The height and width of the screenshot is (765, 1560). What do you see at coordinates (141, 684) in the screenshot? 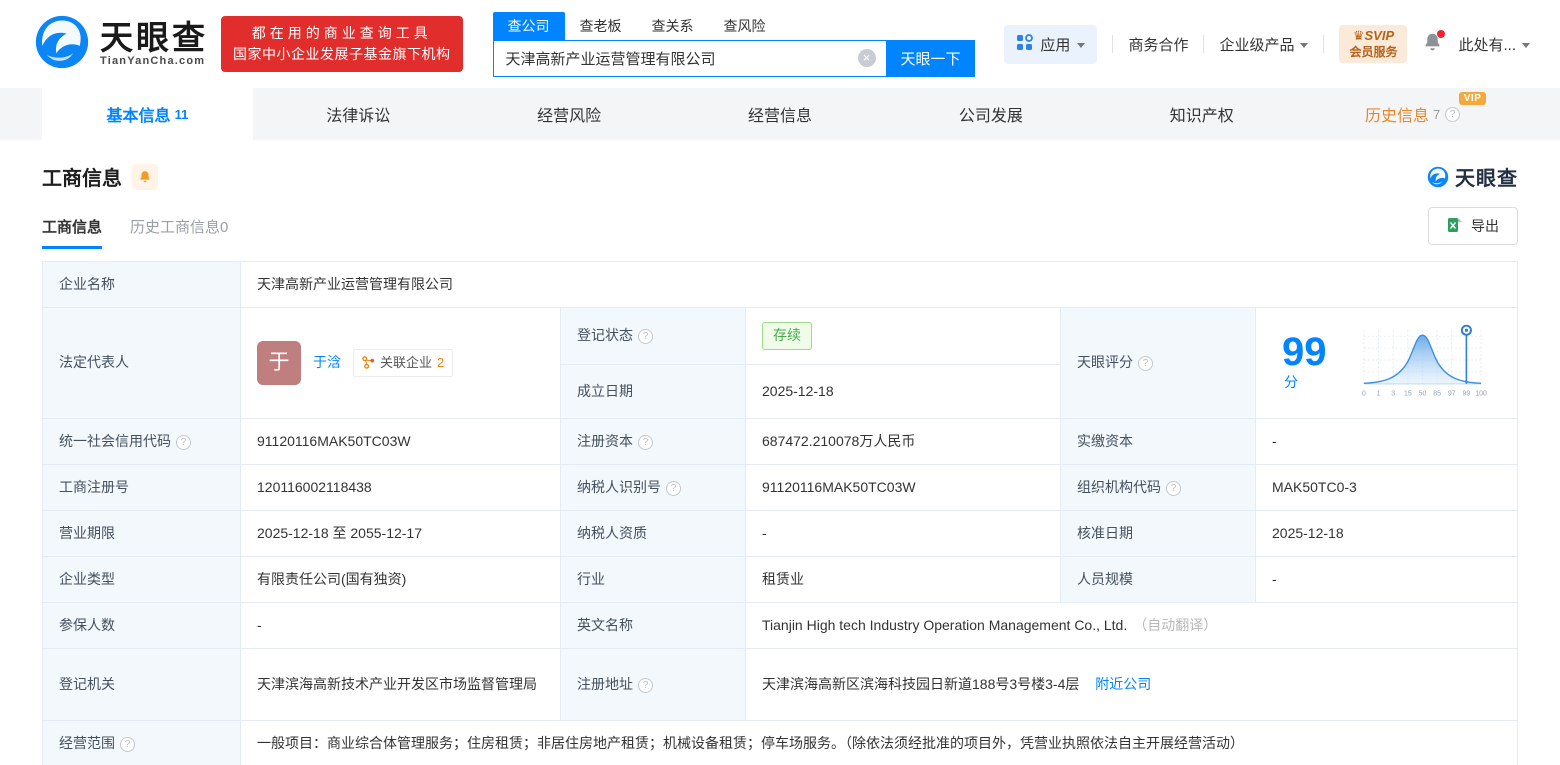
I see `field-label: 登记机关` at bounding box center [141, 684].